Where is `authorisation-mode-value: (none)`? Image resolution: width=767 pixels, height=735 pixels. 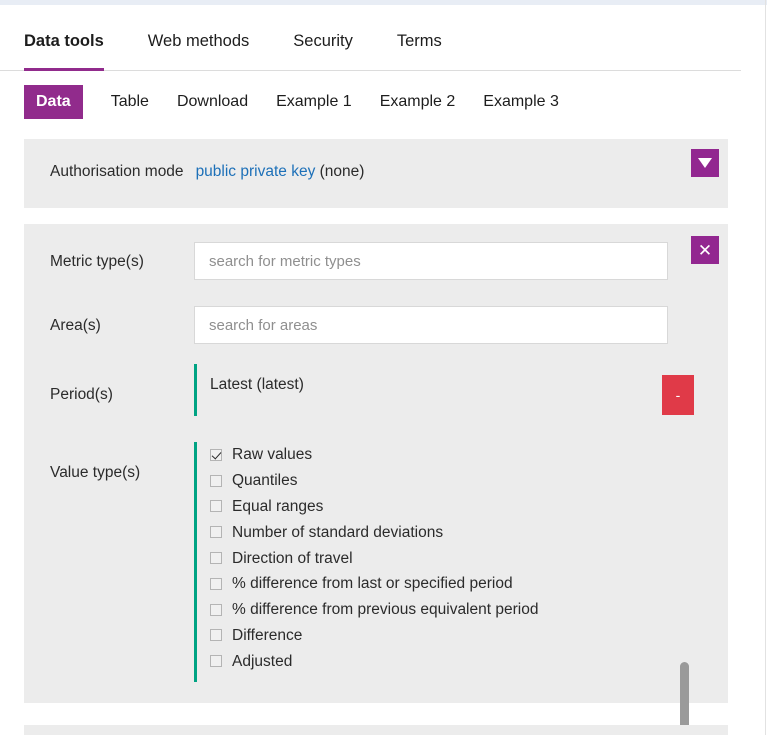
authorisation-mode-value: (none) is located at coordinates (342, 171).